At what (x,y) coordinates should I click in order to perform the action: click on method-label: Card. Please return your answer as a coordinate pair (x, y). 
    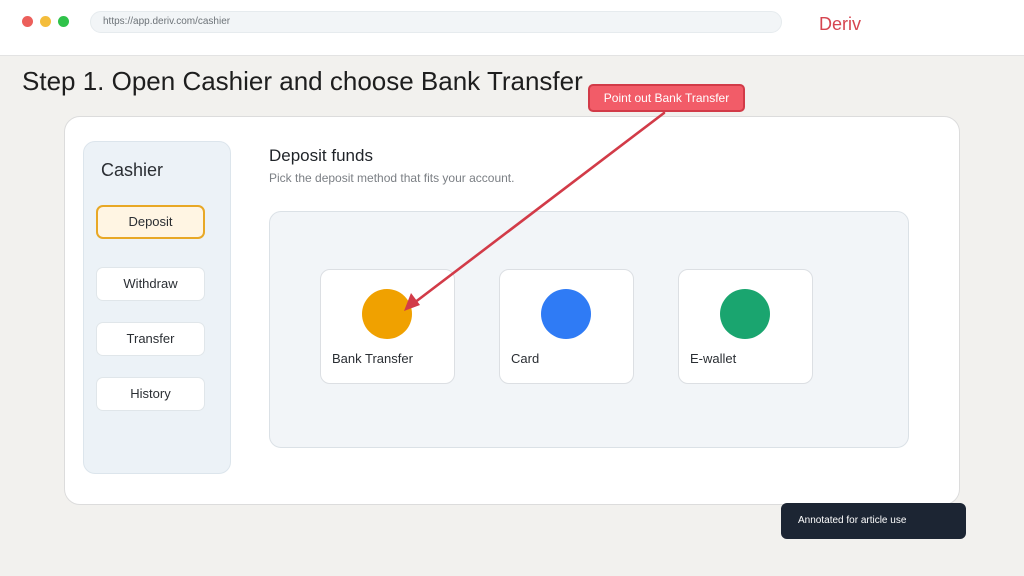
    Looking at the image, I should click on (525, 358).